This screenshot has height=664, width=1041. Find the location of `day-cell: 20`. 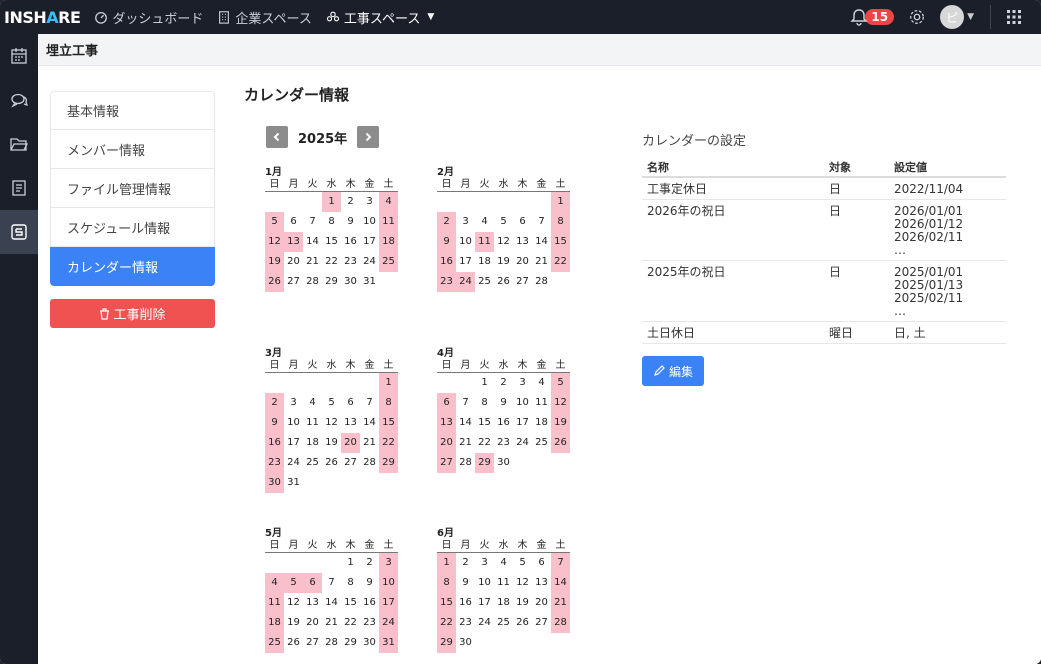

day-cell: 20 is located at coordinates (312, 623).